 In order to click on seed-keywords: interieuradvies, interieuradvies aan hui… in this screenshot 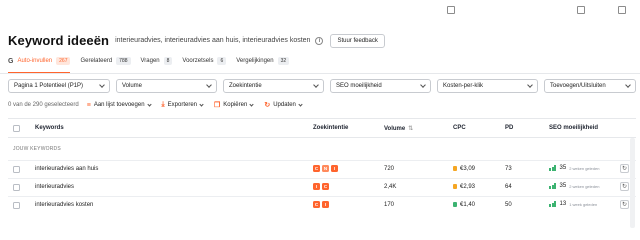, I will do `click(213, 40)`.